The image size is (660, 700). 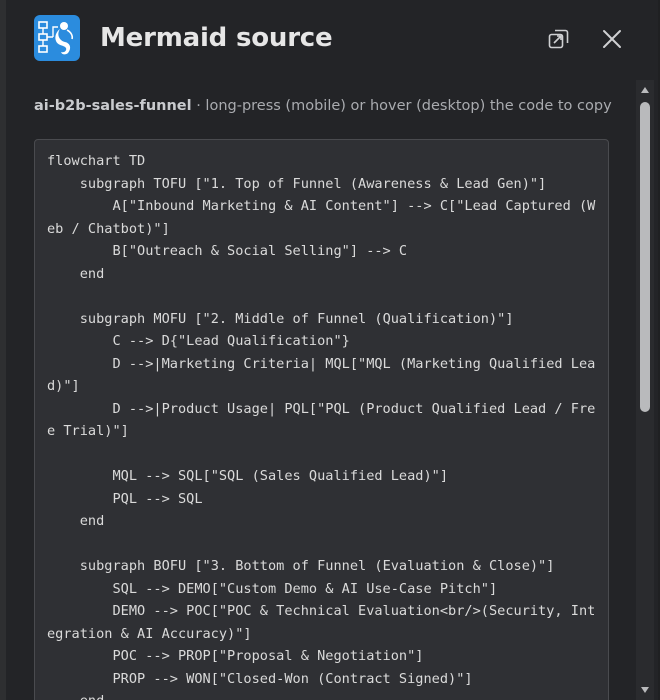 What do you see at coordinates (113, 106) in the screenshot?
I see `diagram-name: ai-b2b-sales-funnel` at bounding box center [113, 106].